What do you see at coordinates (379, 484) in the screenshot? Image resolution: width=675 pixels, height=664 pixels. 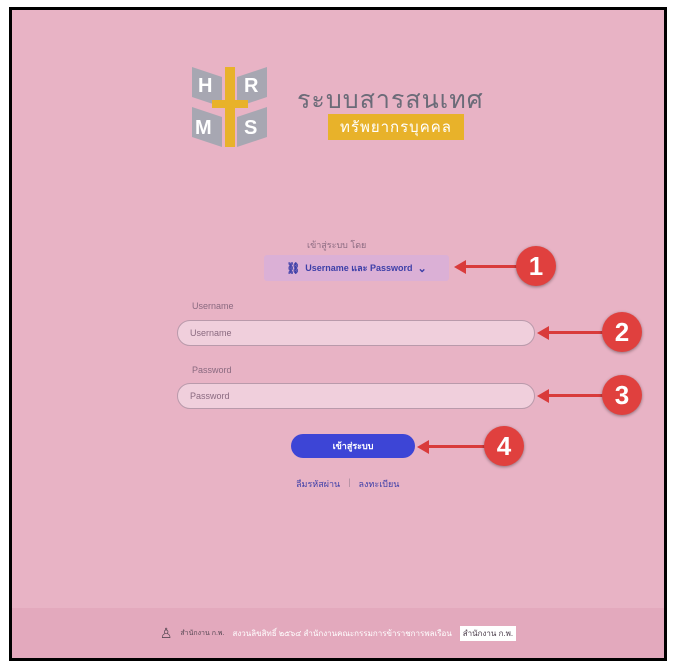 I see `register-link: ลงทะเบียน` at bounding box center [379, 484].